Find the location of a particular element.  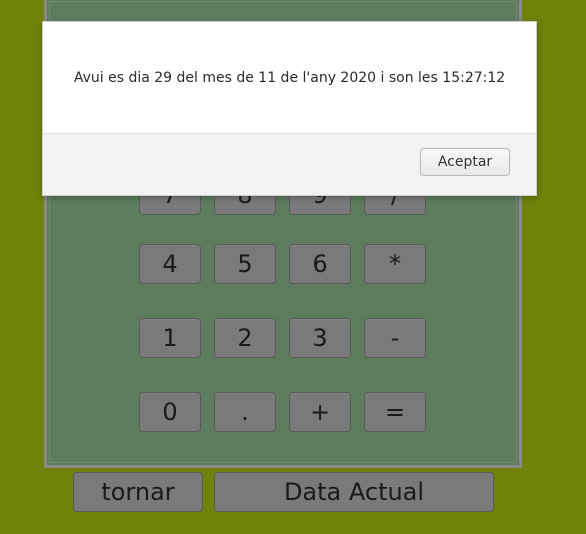

key-4: 4 is located at coordinates (170, 264).